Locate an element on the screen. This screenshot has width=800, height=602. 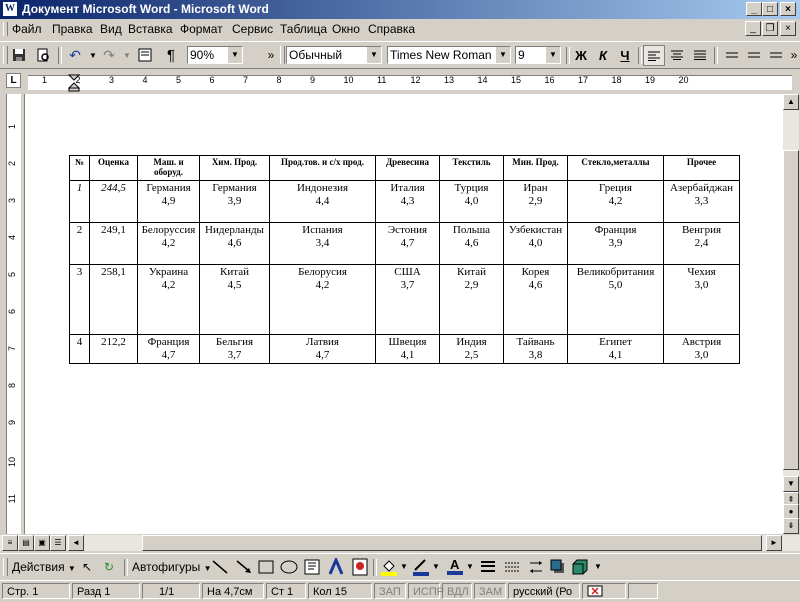
print-preview-icon is located at coordinates (43, 55).